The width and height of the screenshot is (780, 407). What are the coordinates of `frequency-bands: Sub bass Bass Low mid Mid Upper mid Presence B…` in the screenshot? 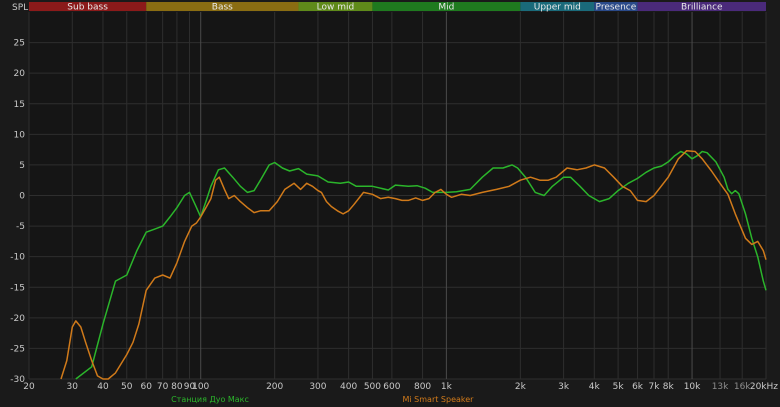 It's located at (397, 7).